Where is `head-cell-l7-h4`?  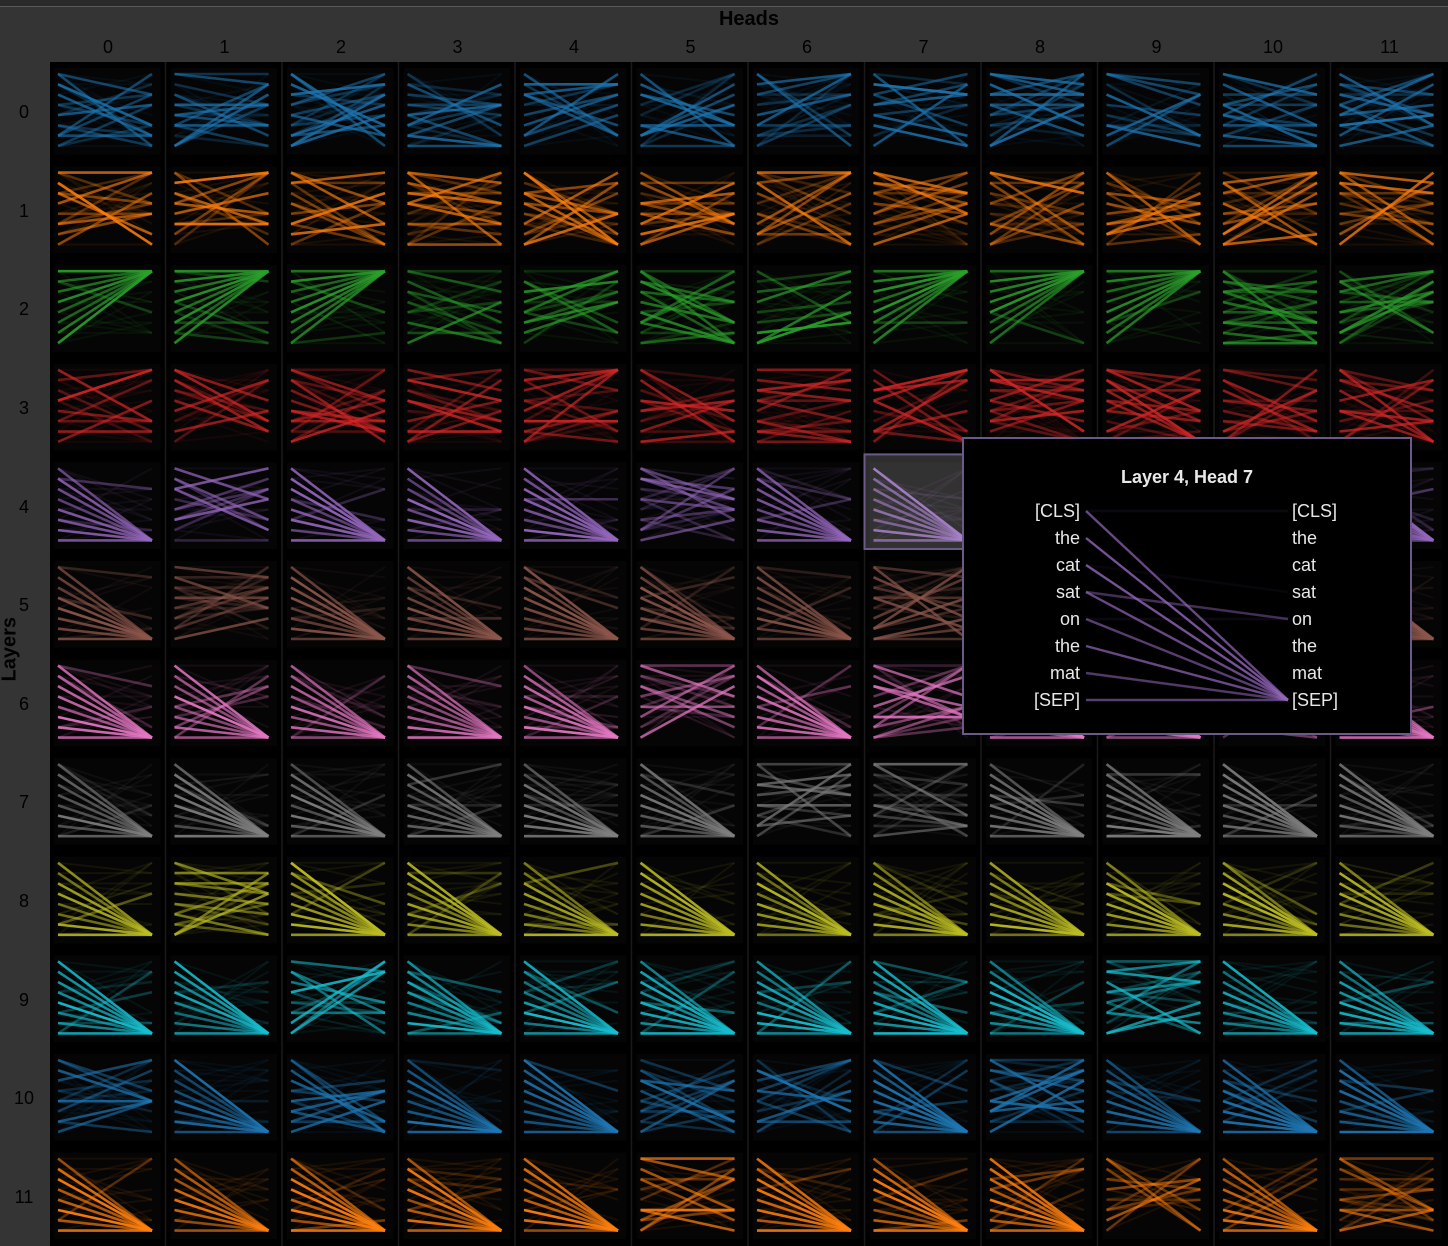 head-cell-l7-h4 is located at coordinates (573, 801).